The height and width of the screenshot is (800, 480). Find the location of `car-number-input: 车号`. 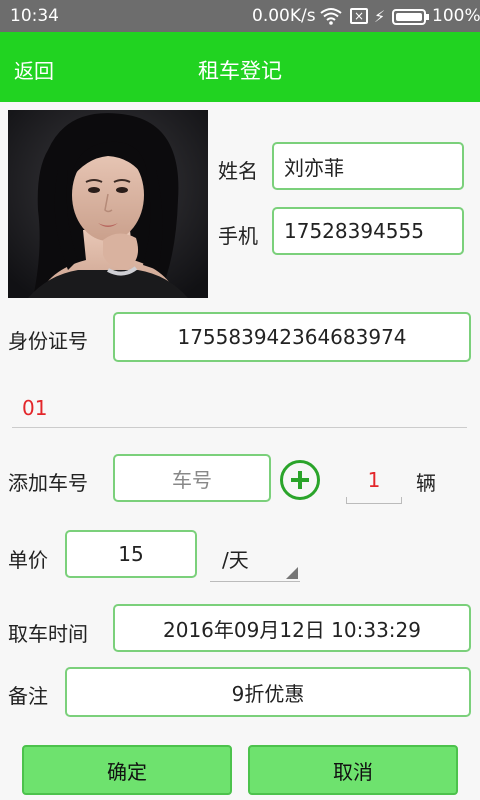

car-number-input: 车号 is located at coordinates (192, 478).